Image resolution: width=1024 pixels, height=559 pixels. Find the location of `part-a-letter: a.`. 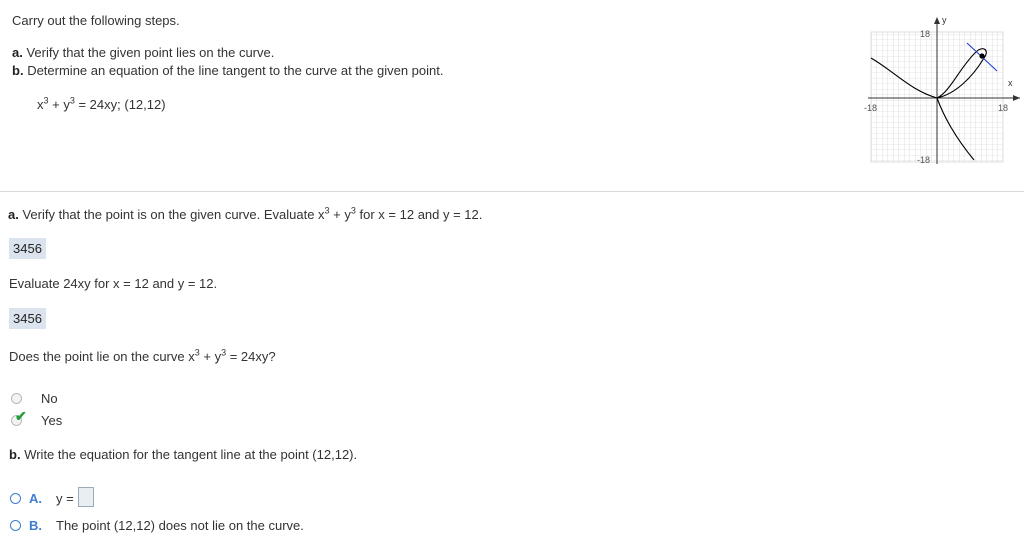

part-a-letter: a. is located at coordinates (13, 214).